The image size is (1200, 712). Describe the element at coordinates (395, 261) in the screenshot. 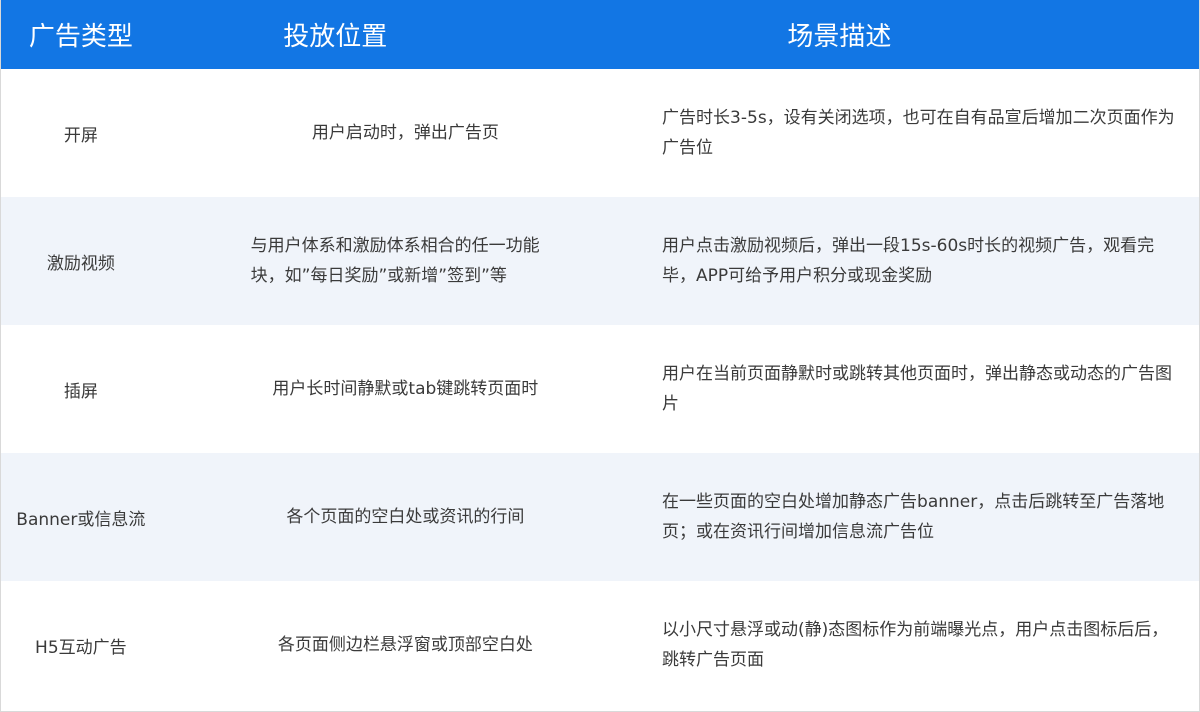

I see `cell-placement: 与用户体系和激励体系相合的任一功能块，如”每日奖励”或新增”签到”等` at that location.